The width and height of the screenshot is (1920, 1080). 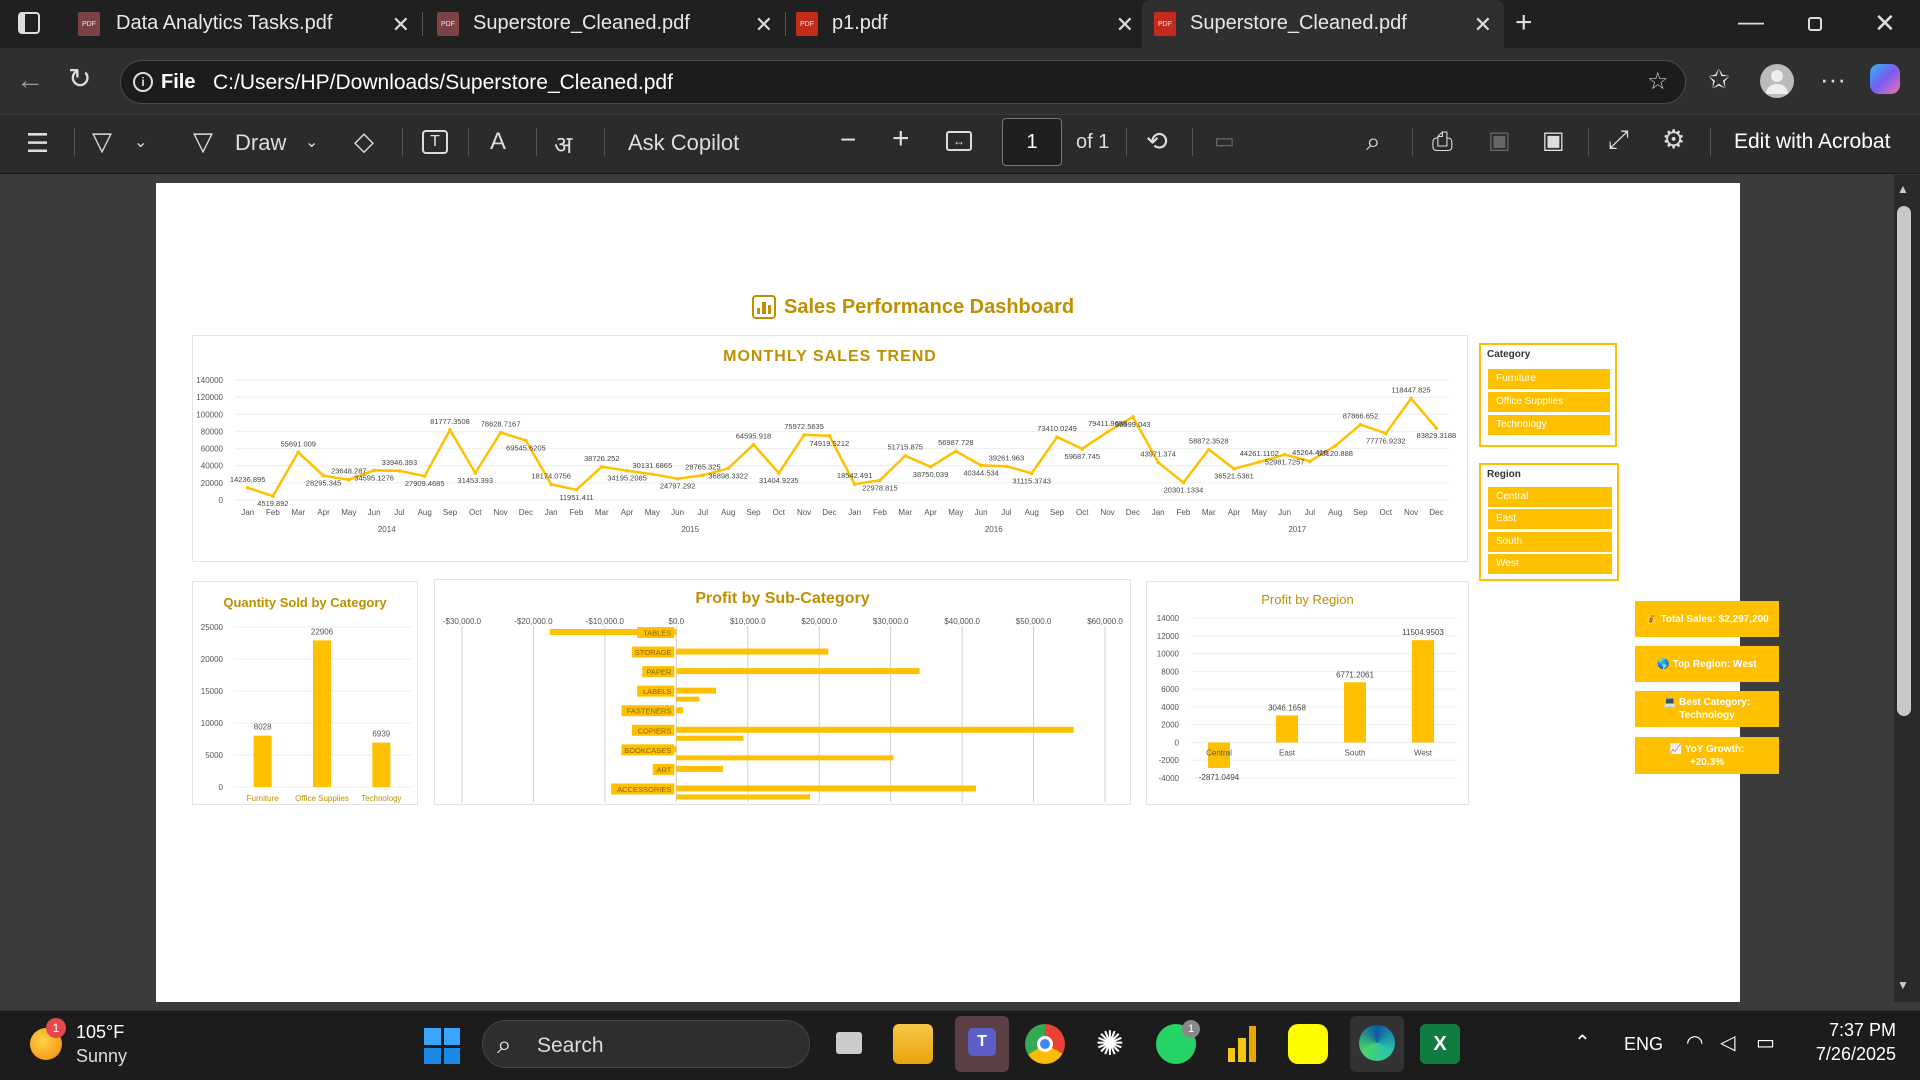 What do you see at coordinates (442, 1046) in the screenshot?
I see `windows-start-icon` at bounding box center [442, 1046].